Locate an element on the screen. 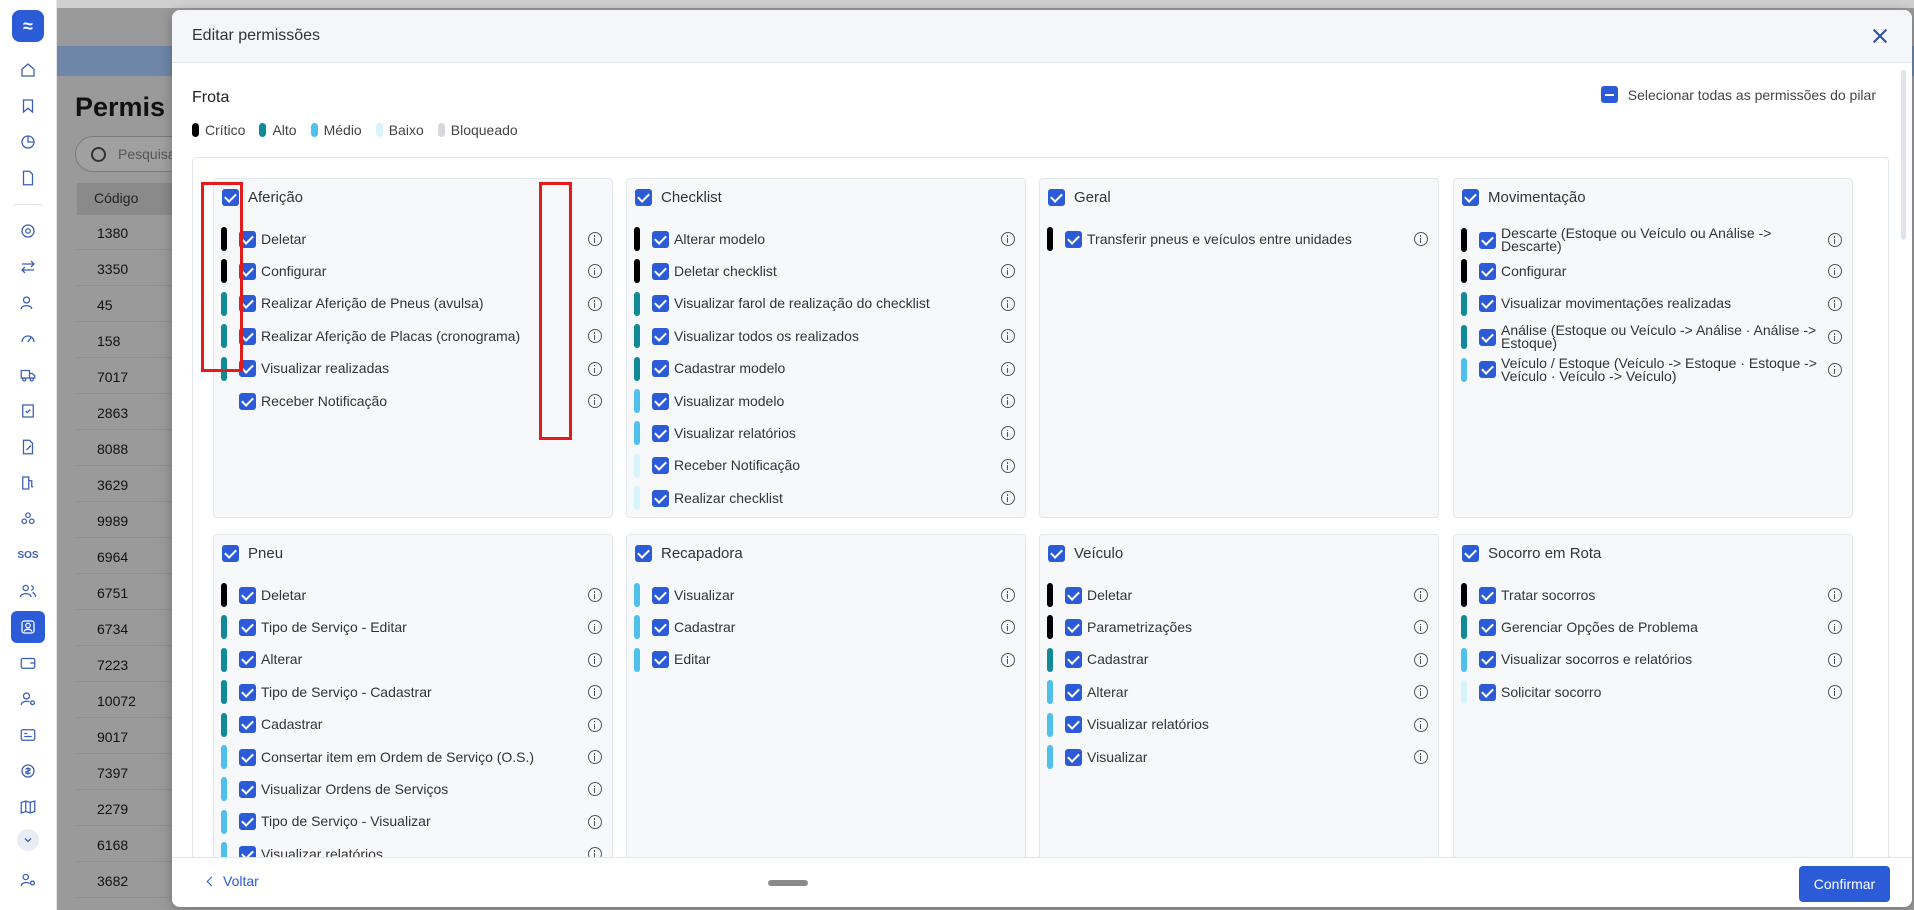  transfer-icon is located at coordinates (28, 267).